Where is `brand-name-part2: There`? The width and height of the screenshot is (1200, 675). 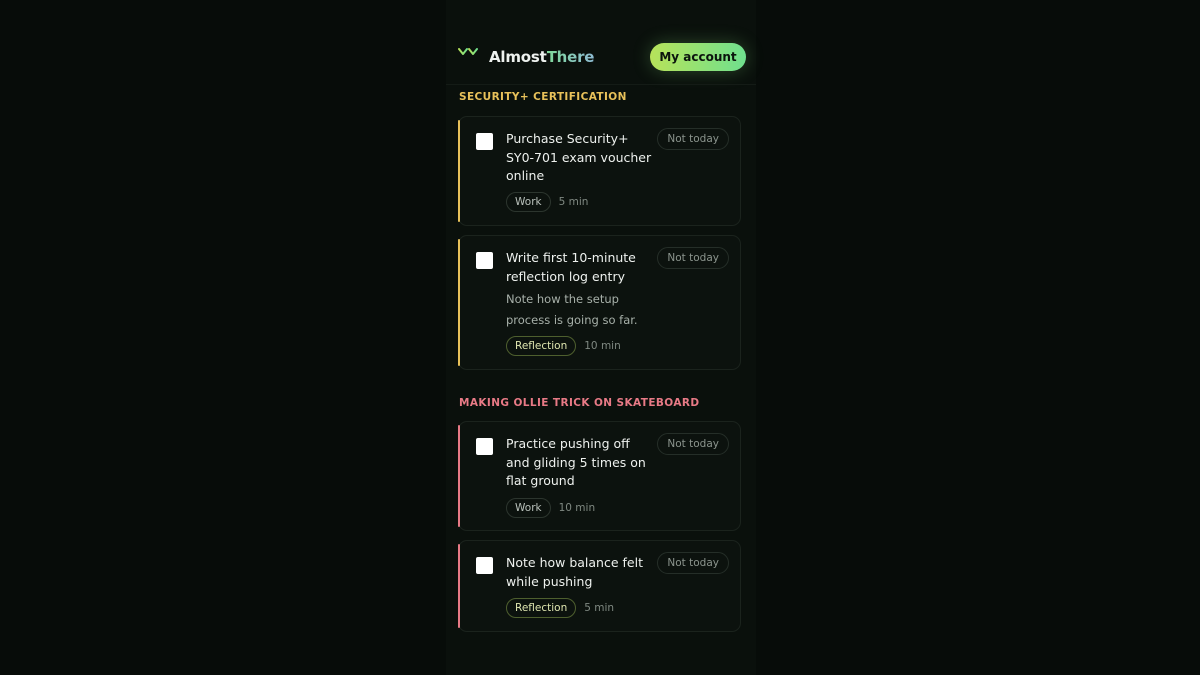
brand-name-part2: There is located at coordinates (570, 57).